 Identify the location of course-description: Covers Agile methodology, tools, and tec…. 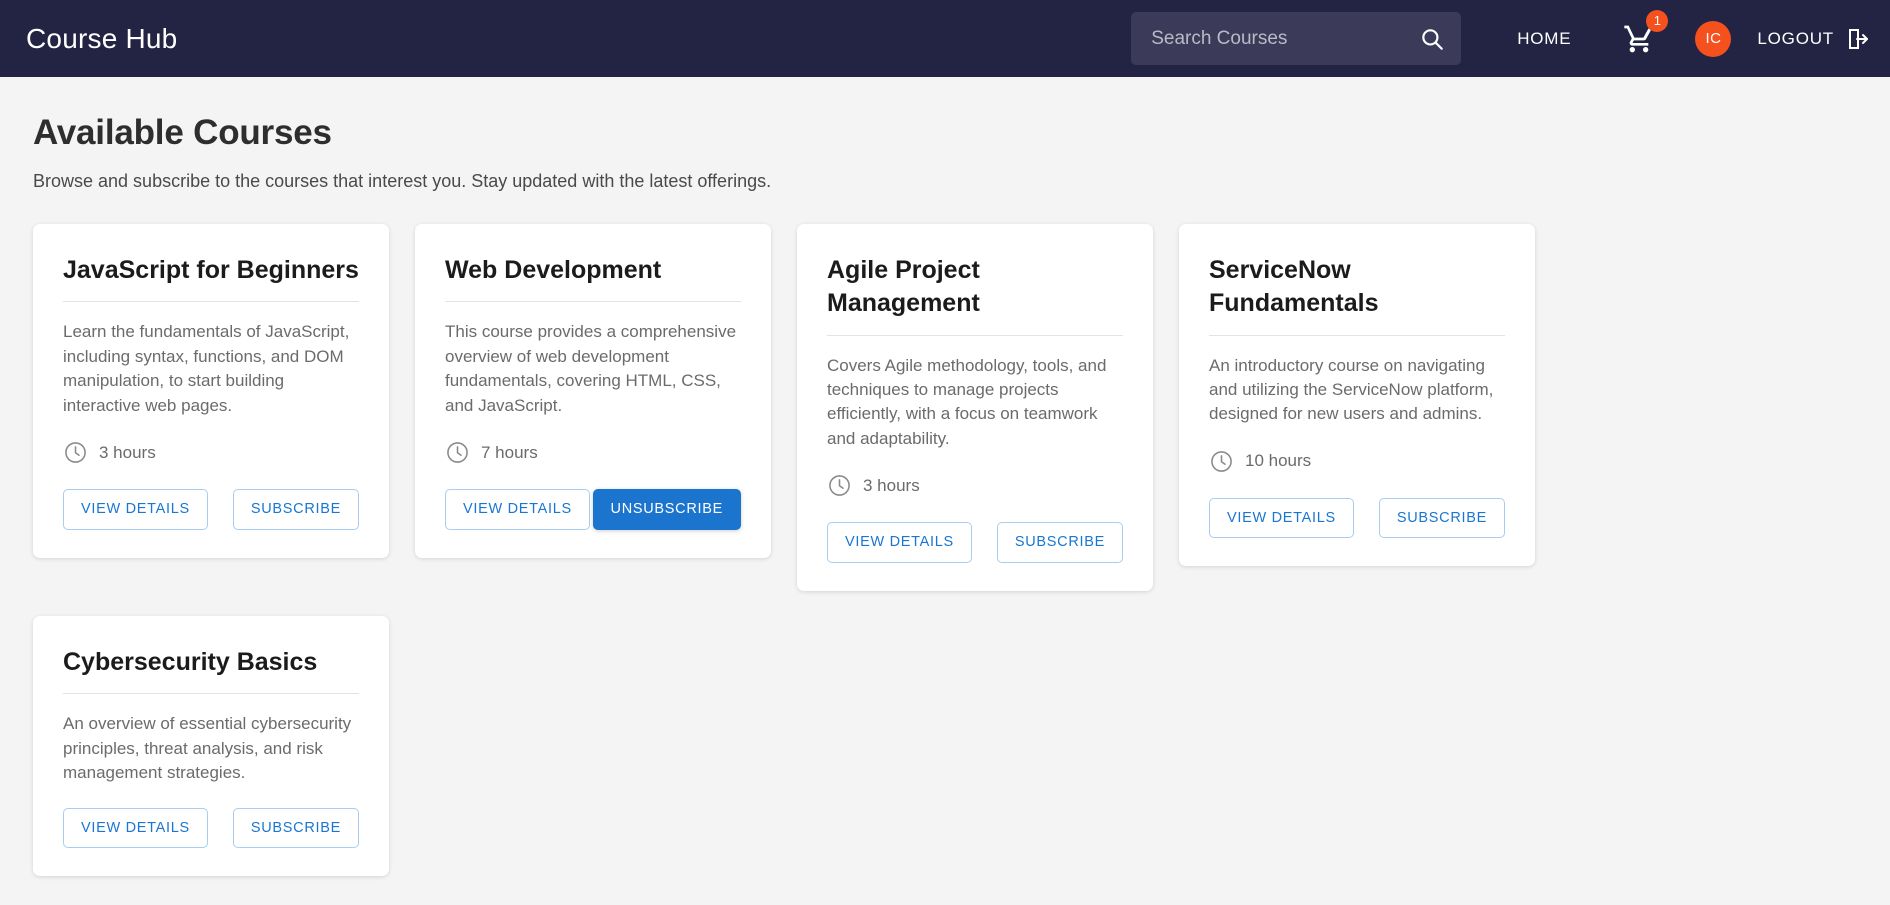
(967, 401).